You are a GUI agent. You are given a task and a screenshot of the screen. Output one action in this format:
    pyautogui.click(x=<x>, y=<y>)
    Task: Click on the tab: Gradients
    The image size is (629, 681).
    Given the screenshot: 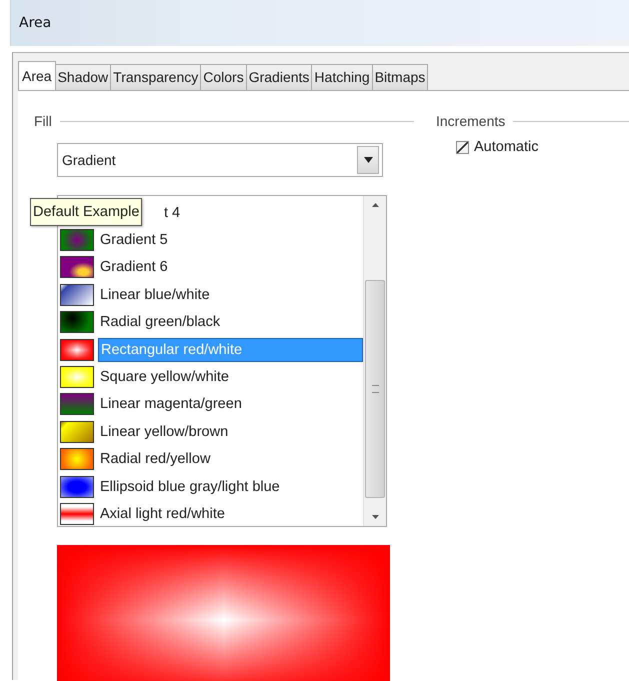 What is the action you would take?
    pyautogui.click(x=279, y=77)
    